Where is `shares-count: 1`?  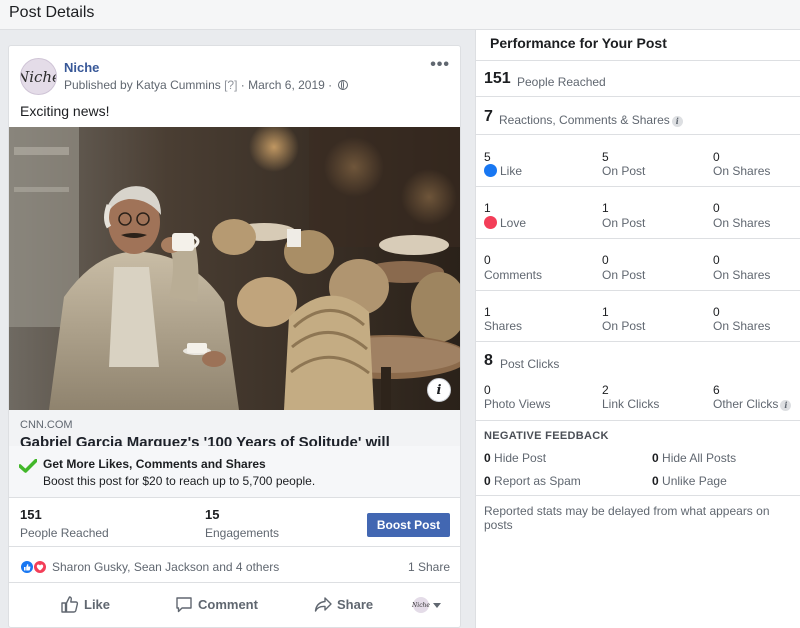
shares-count: 1 is located at coordinates (487, 312).